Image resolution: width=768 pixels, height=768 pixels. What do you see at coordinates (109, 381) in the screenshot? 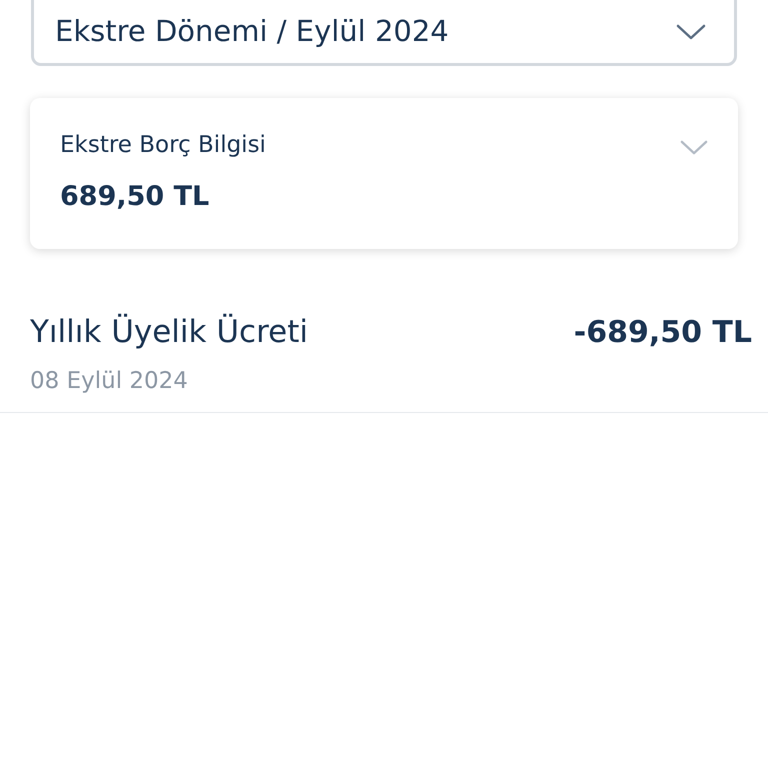
I see `transaction-date: 08 Eylül 2024` at bounding box center [109, 381].